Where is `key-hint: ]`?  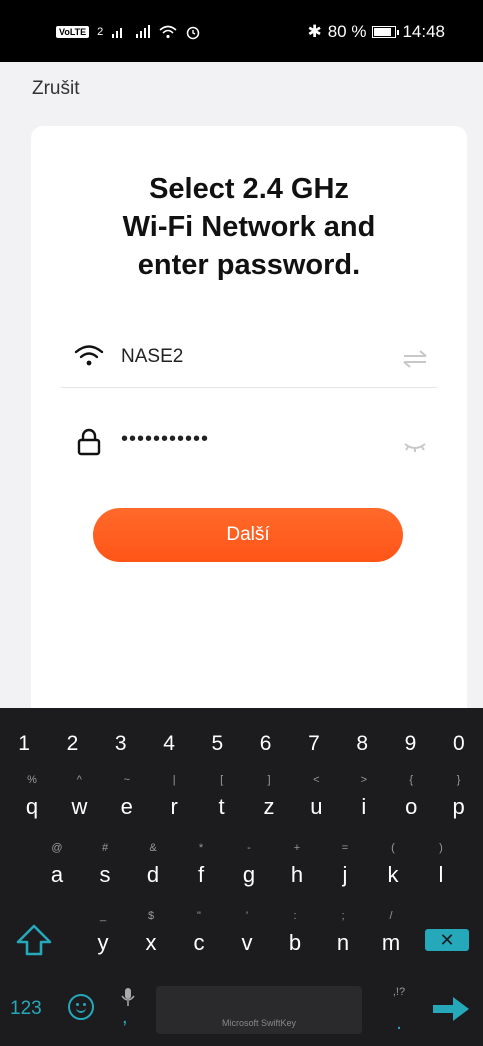
key-hint: ] is located at coordinates (269, 780).